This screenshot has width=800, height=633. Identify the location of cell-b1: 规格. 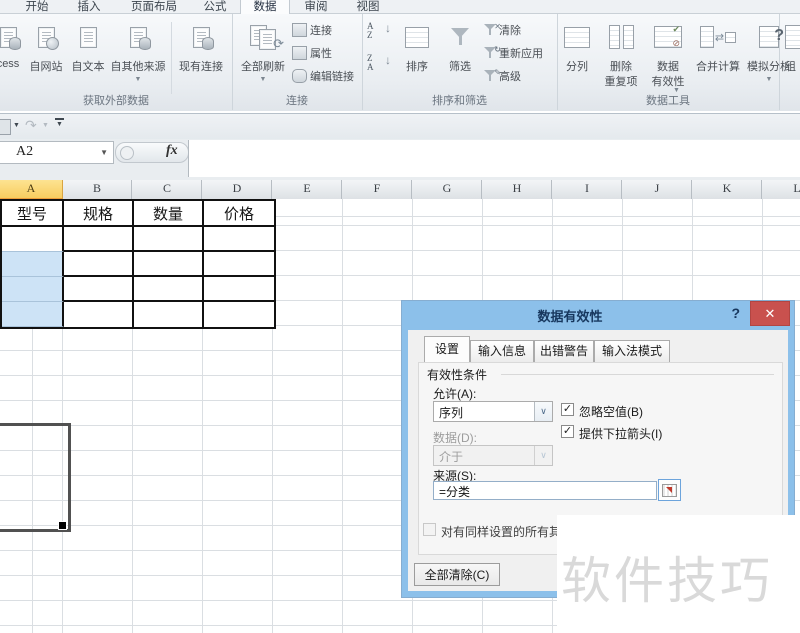
(99, 214).